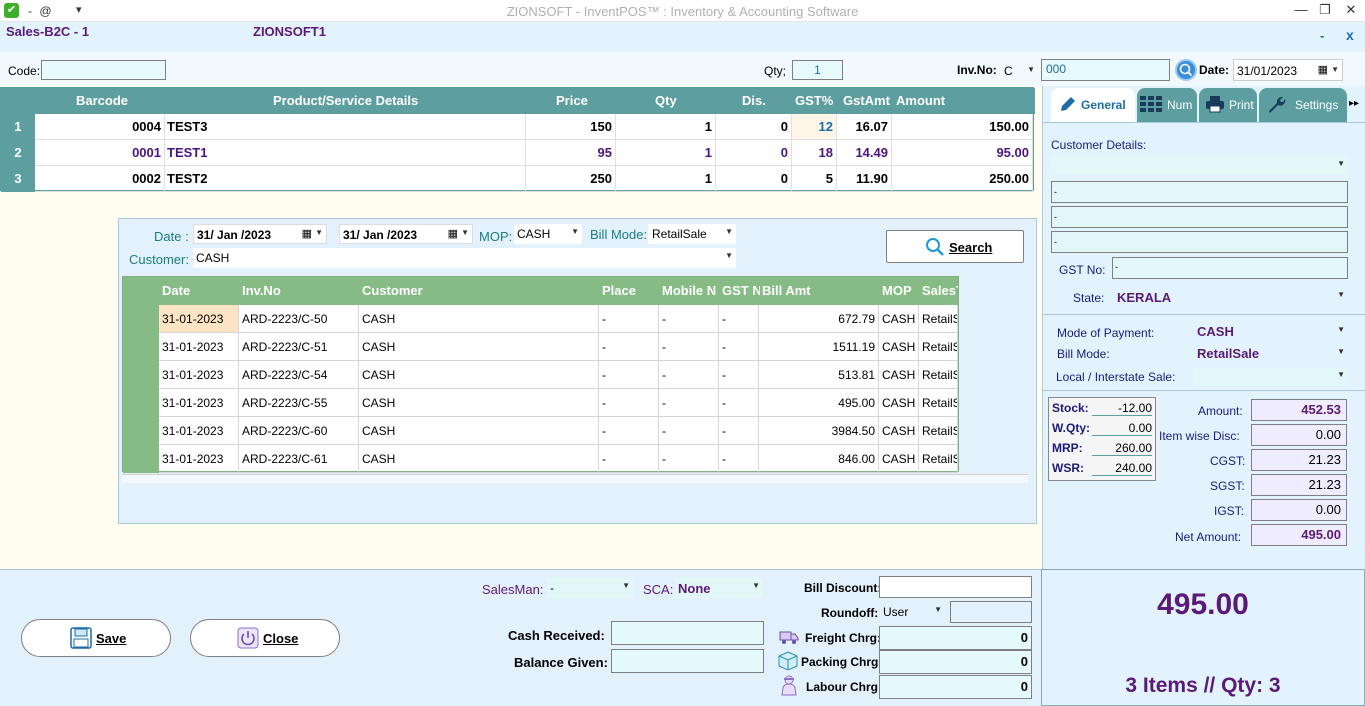 The image size is (1365, 706). I want to click on search-button: Search, so click(955, 246).